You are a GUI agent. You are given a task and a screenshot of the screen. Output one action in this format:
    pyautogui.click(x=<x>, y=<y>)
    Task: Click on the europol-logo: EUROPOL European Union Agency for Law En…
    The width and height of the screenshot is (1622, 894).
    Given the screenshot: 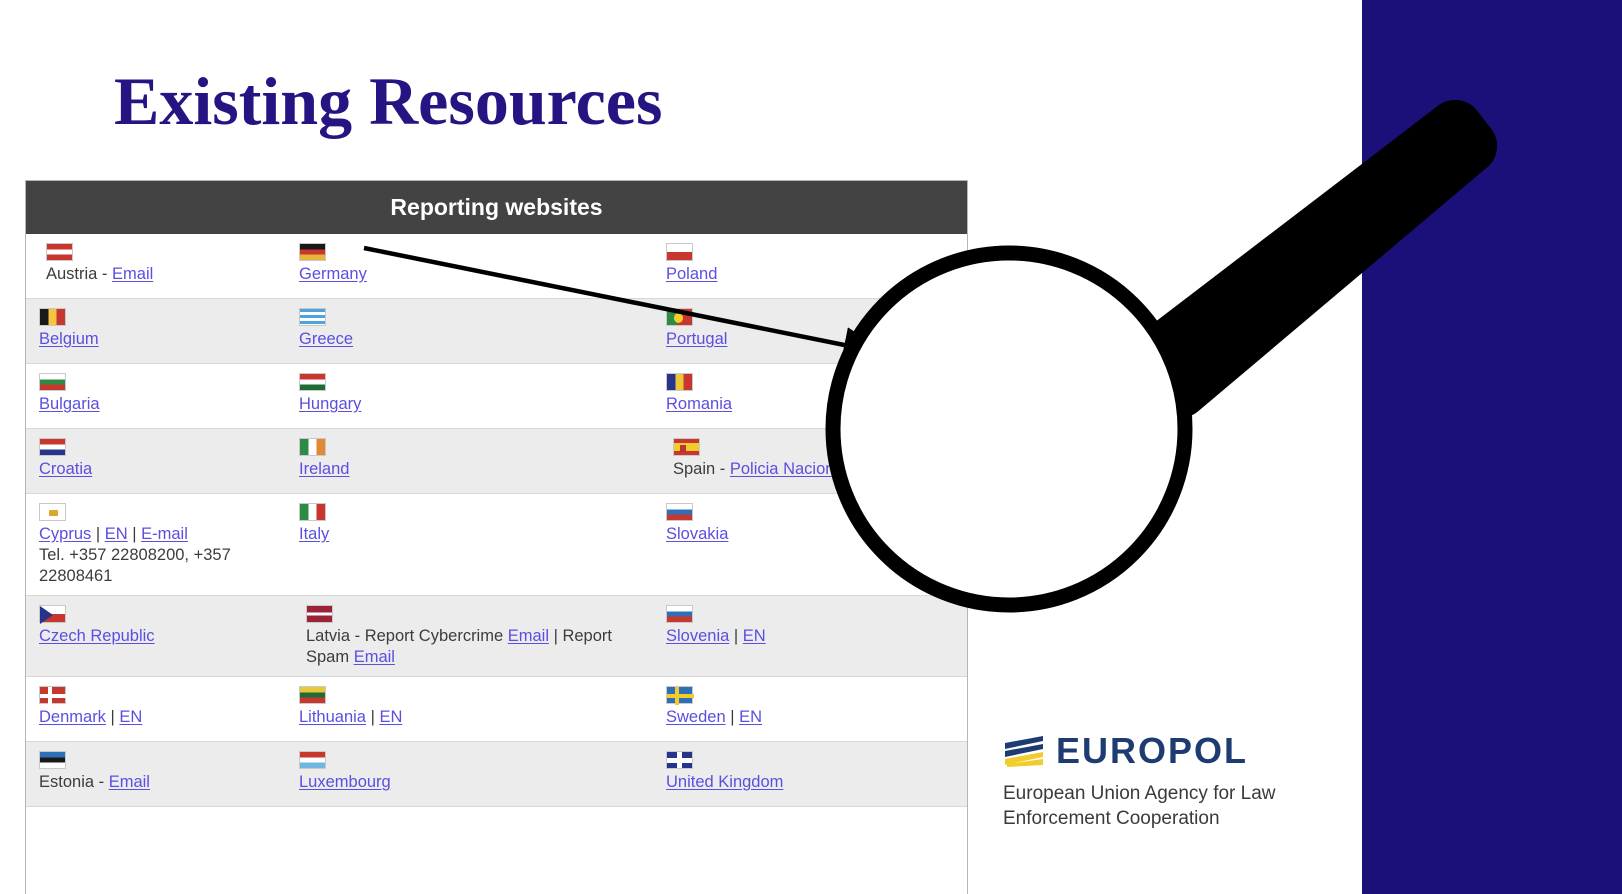 What is the action you would take?
    pyautogui.click(x=1153, y=782)
    